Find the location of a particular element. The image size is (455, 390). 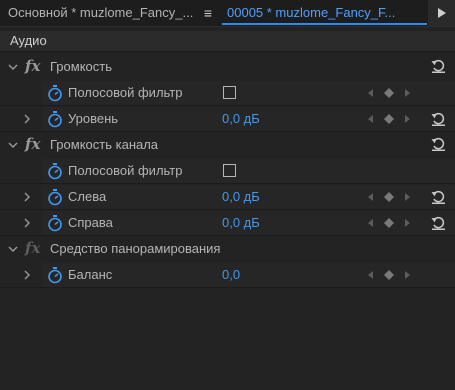

panel-menu-icon: ≡ is located at coordinates (208, 13).